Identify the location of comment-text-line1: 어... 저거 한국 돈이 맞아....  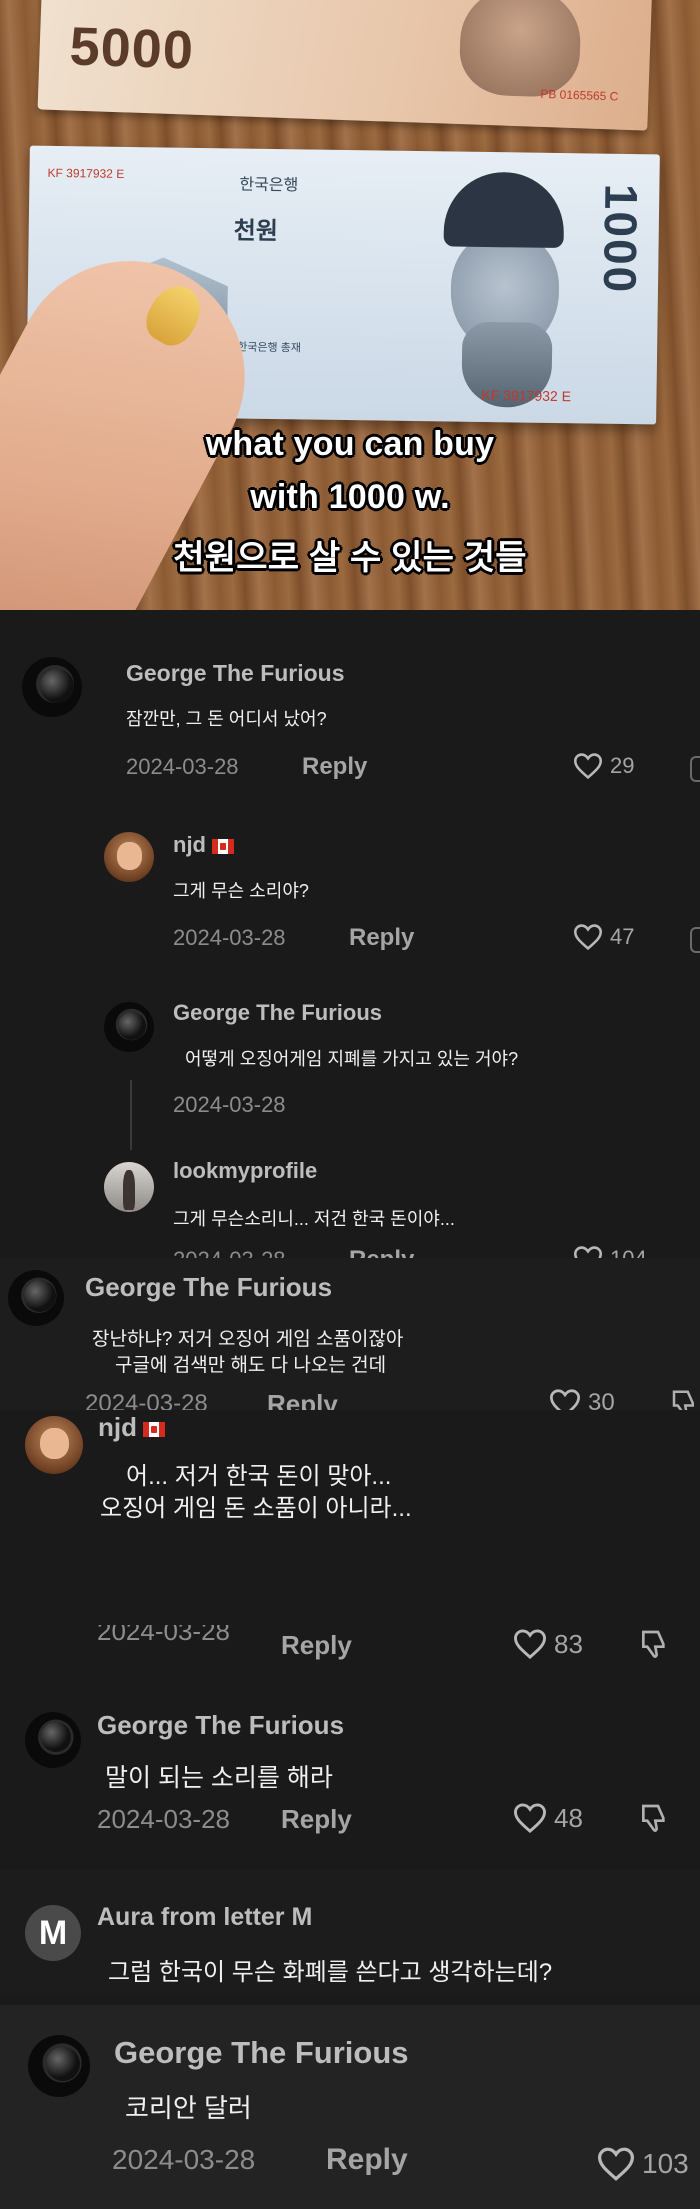
(259, 1476).